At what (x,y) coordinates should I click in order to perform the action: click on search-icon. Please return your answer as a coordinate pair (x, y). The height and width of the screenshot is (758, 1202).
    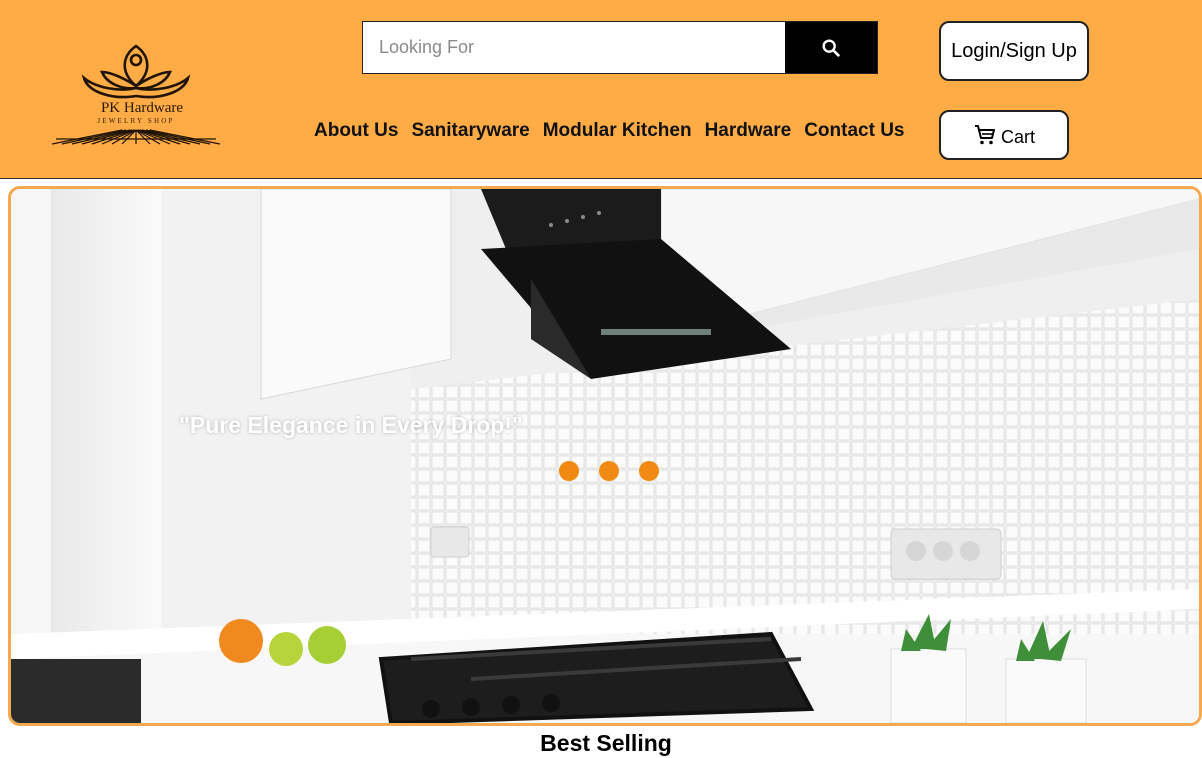
    Looking at the image, I should click on (831, 47).